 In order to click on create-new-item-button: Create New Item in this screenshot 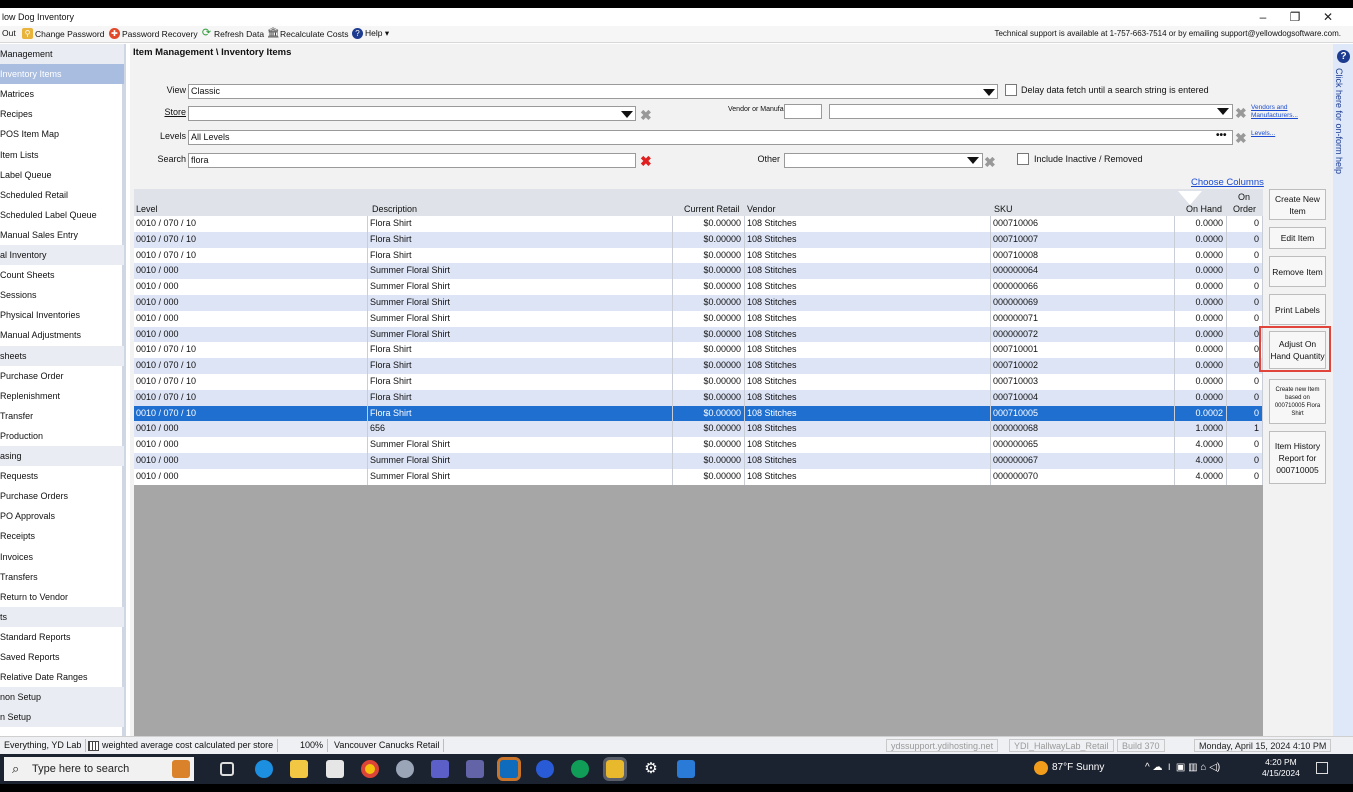, I will do `click(1297, 204)`.